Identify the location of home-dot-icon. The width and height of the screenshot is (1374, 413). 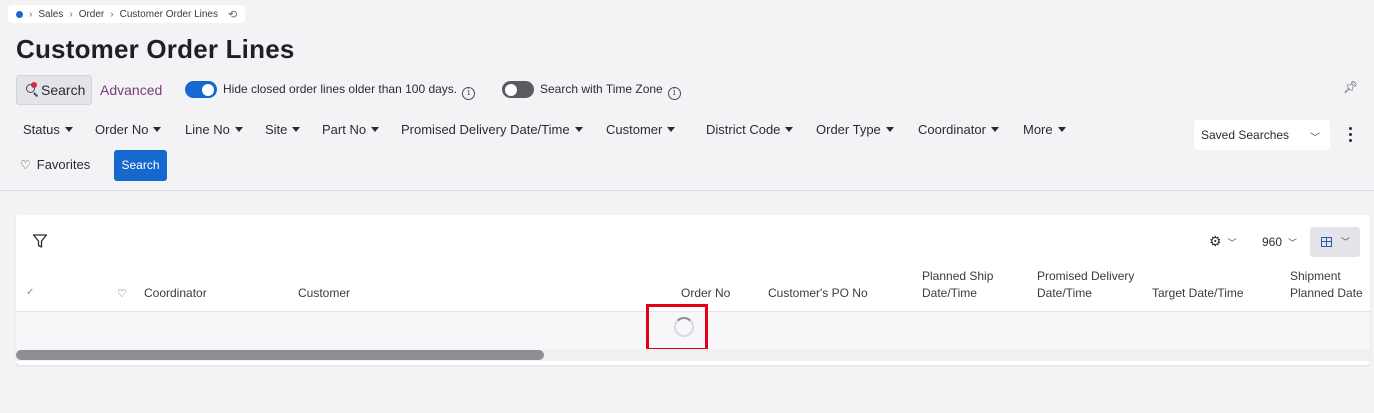
(19, 14).